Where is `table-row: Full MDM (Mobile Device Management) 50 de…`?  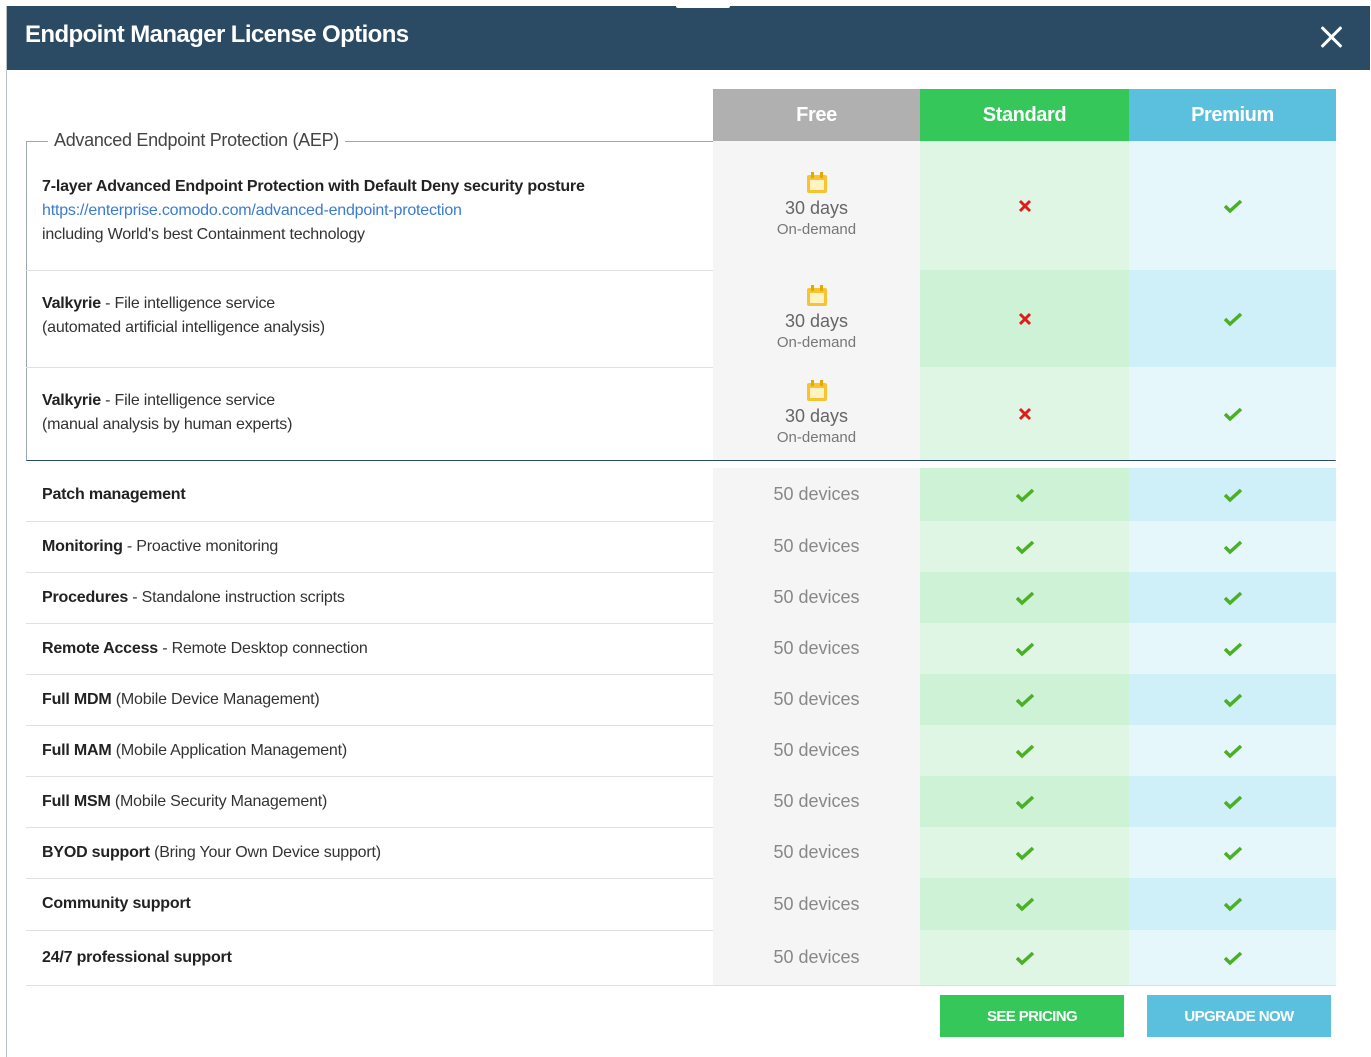
table-row: Full MDM (Mobile Device Management) 50 de… is located at coordinates (681, 700).